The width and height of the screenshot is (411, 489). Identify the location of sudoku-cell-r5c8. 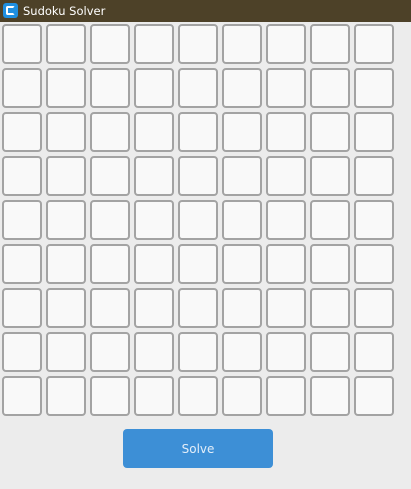
(330, 220).